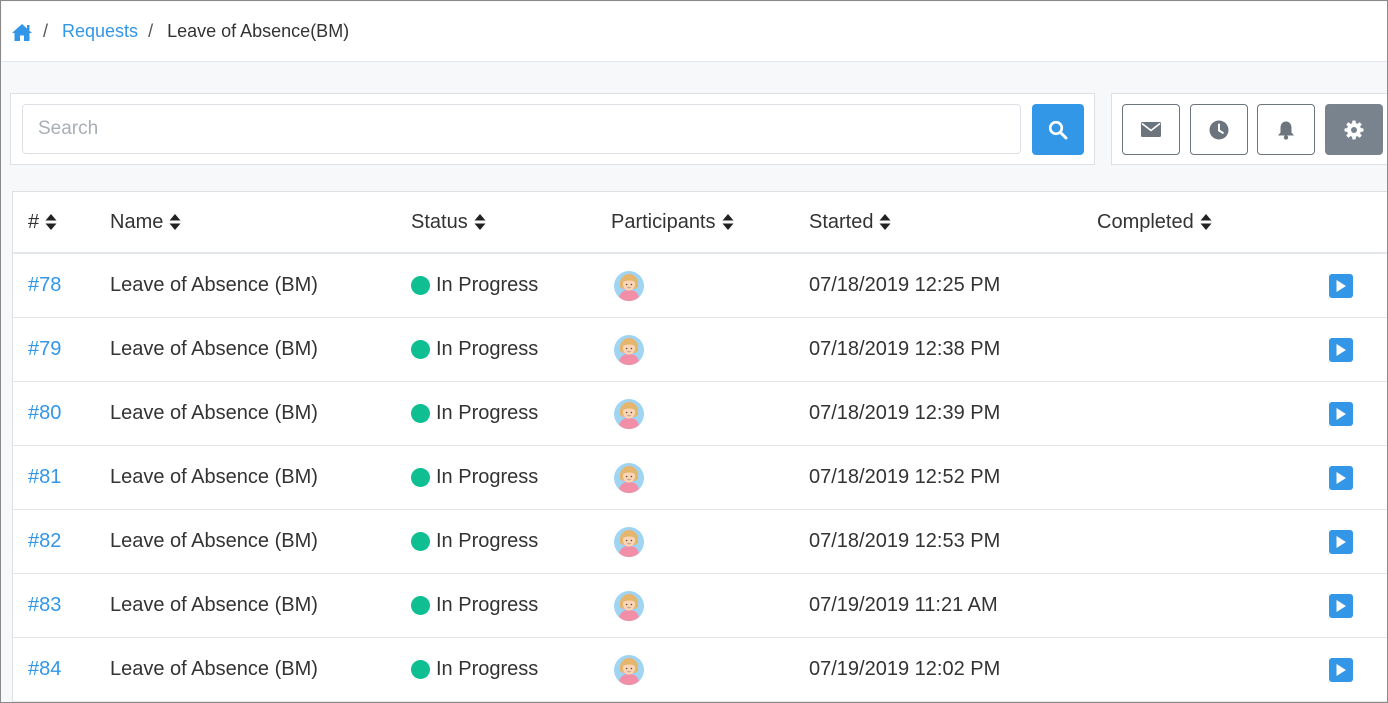 The width and height of the screenshot is (1388, 703). I want to click on envelope-icon, so click(1151, 129).